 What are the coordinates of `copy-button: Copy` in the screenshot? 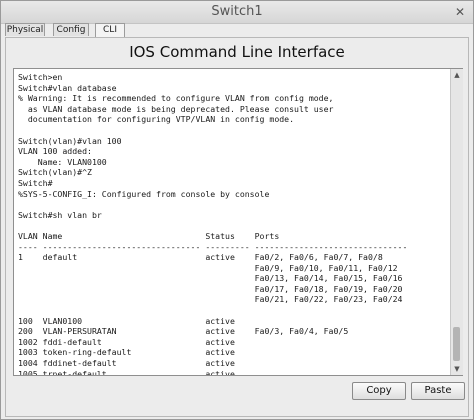 It's located at (379, 391).